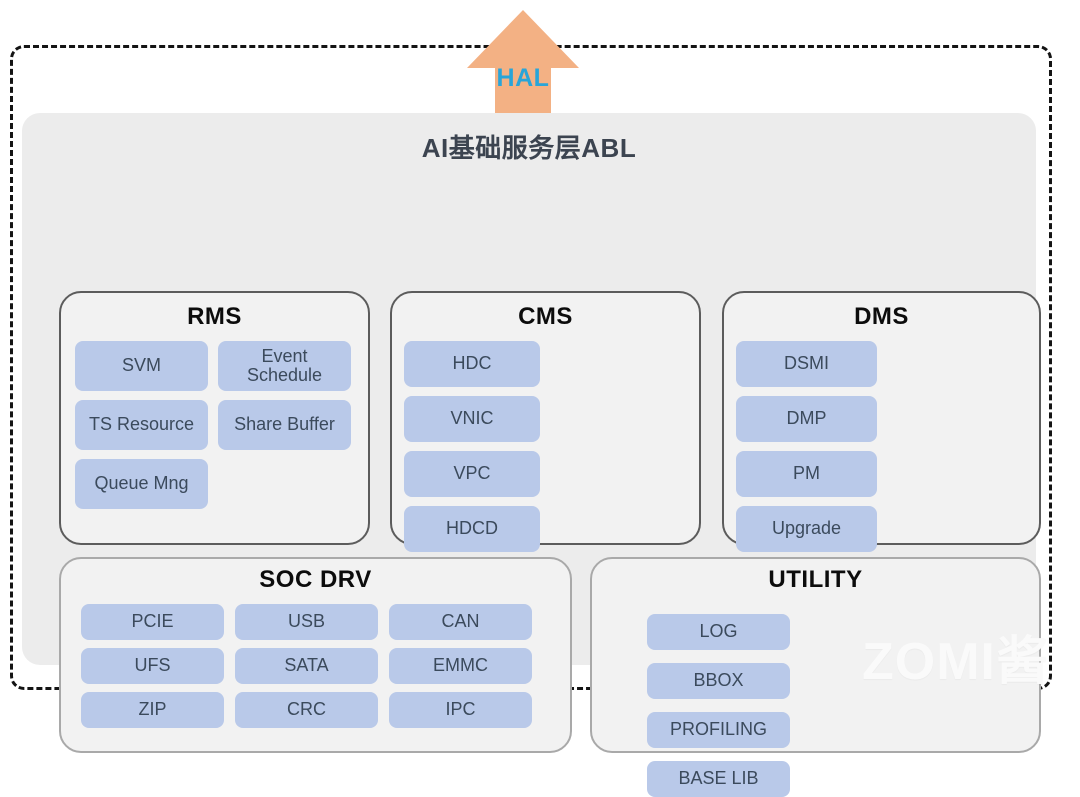 The image size is (1080, 797). What do you see at coordinates (472, 364) in the screenshot?
I see `list-item: HDC` at bounding box center [472, 364].